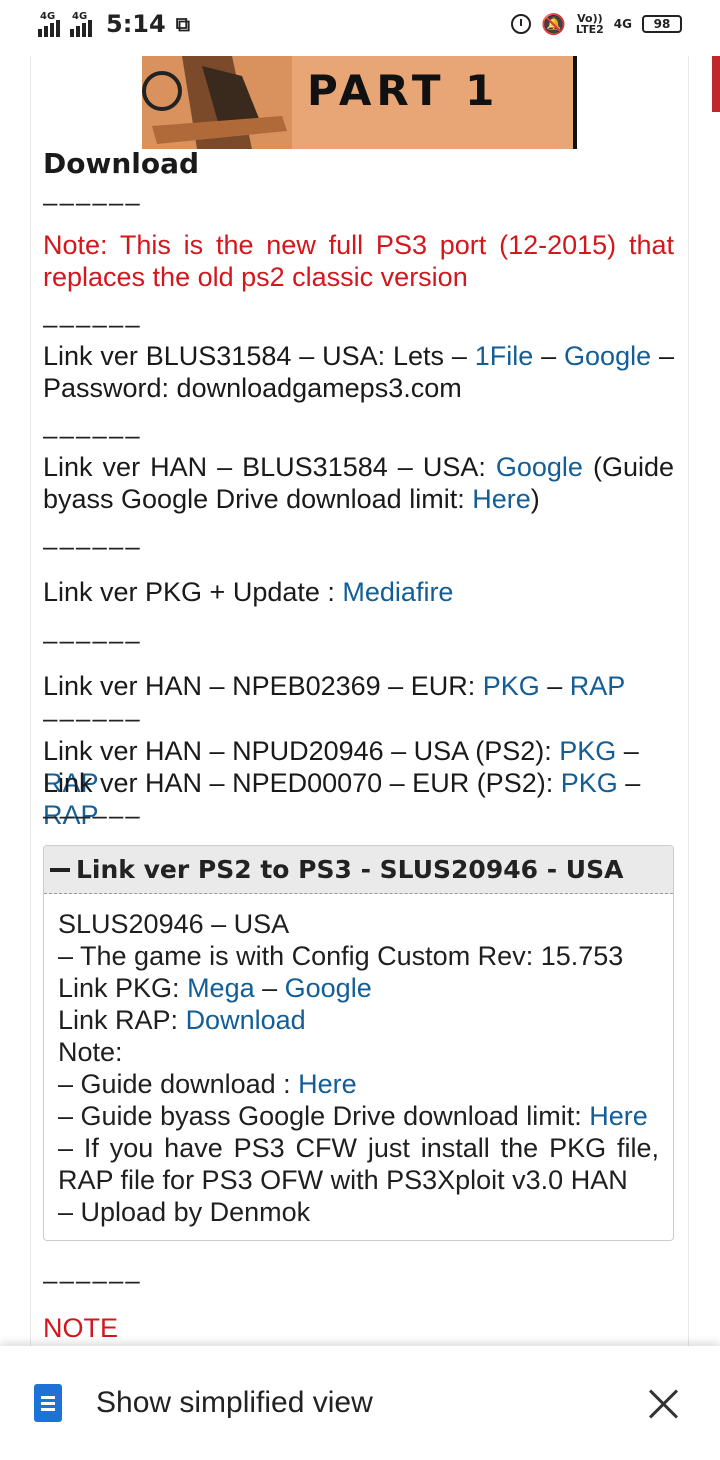  Describe the element at coordinates (217, 102) in the screenshot. I see `banner-art` at that location.